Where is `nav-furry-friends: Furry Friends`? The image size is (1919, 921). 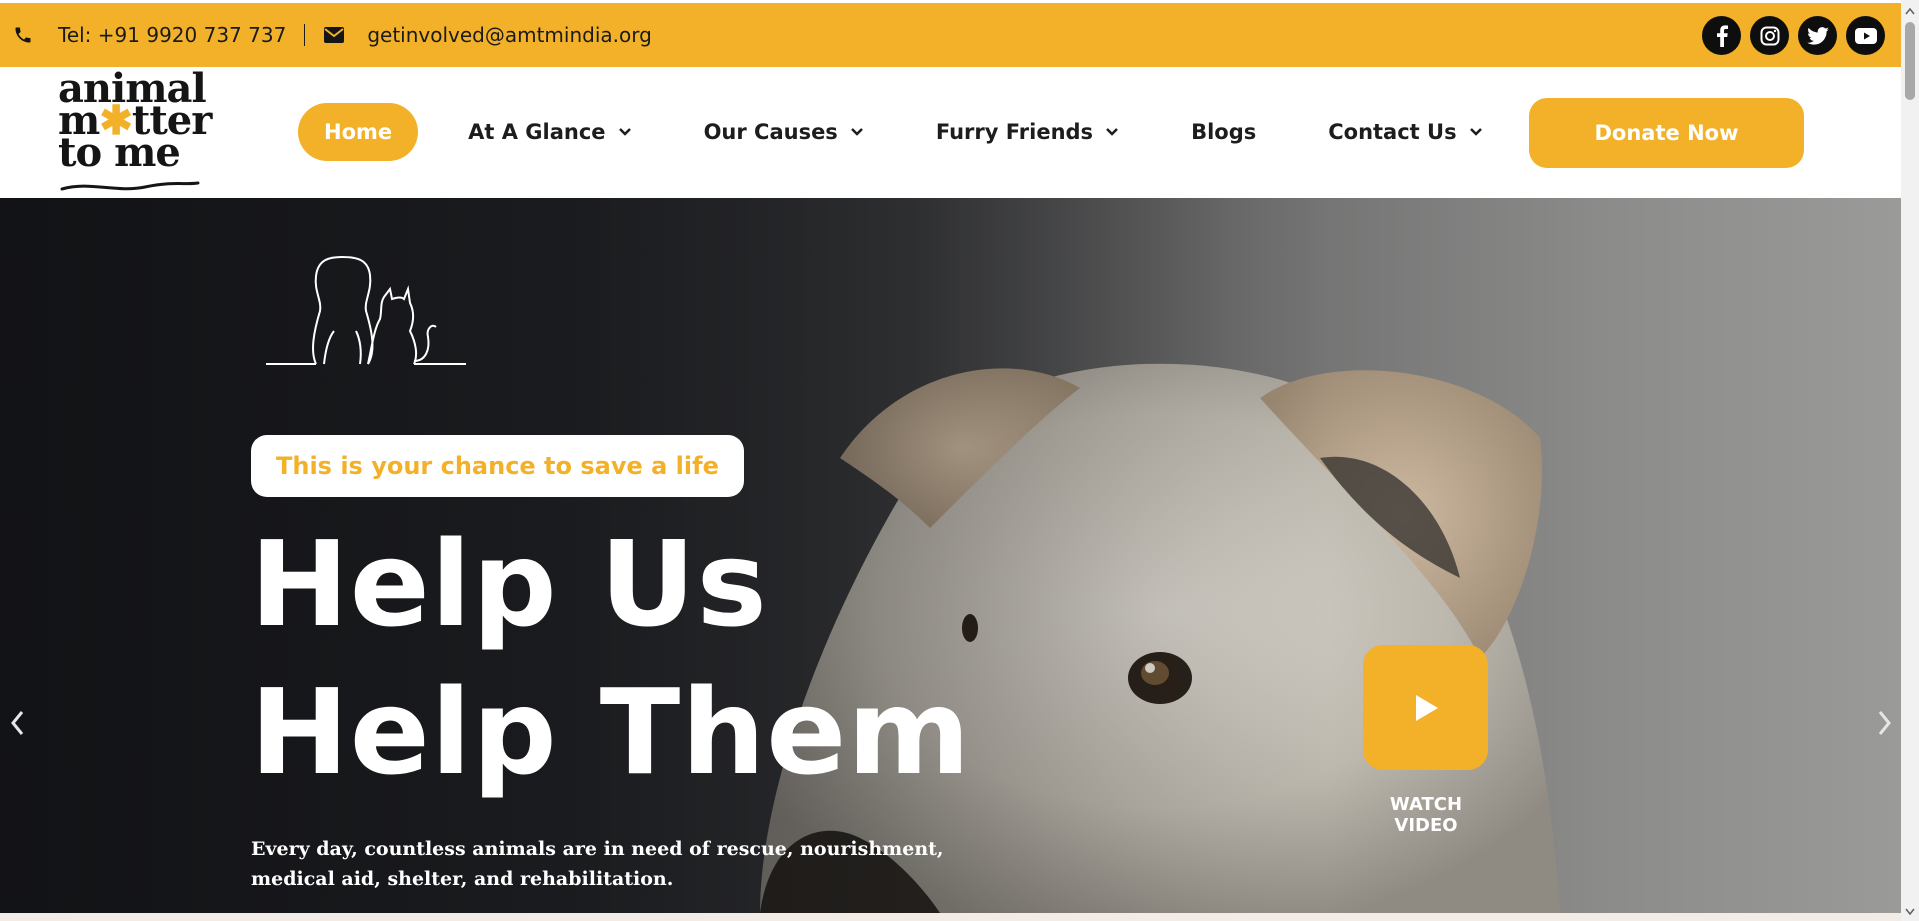 nav-furry-friends: Furry Friends is located at coordinates (1027, 132).